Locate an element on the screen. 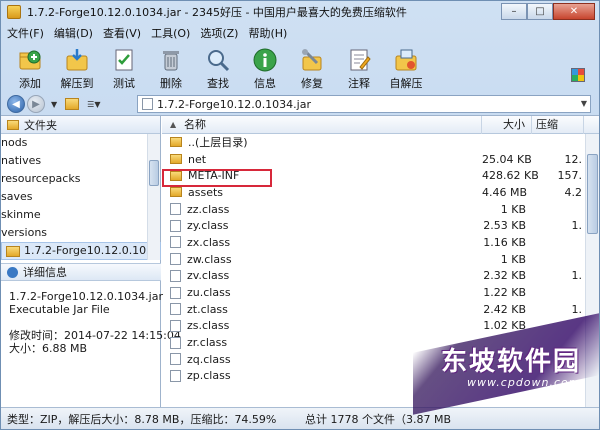 The image size is (600, 430). highlight-annotation is located at coordinates (217, 178).